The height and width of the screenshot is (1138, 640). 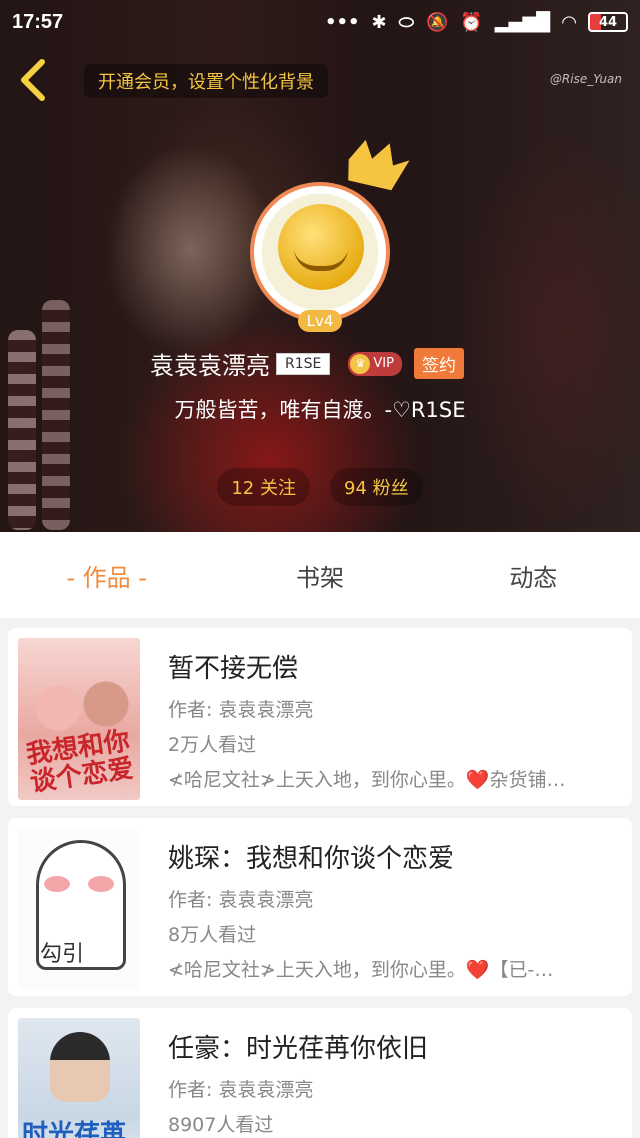 I want to click on level-badge: Lv4, so click(x=320, y=321).